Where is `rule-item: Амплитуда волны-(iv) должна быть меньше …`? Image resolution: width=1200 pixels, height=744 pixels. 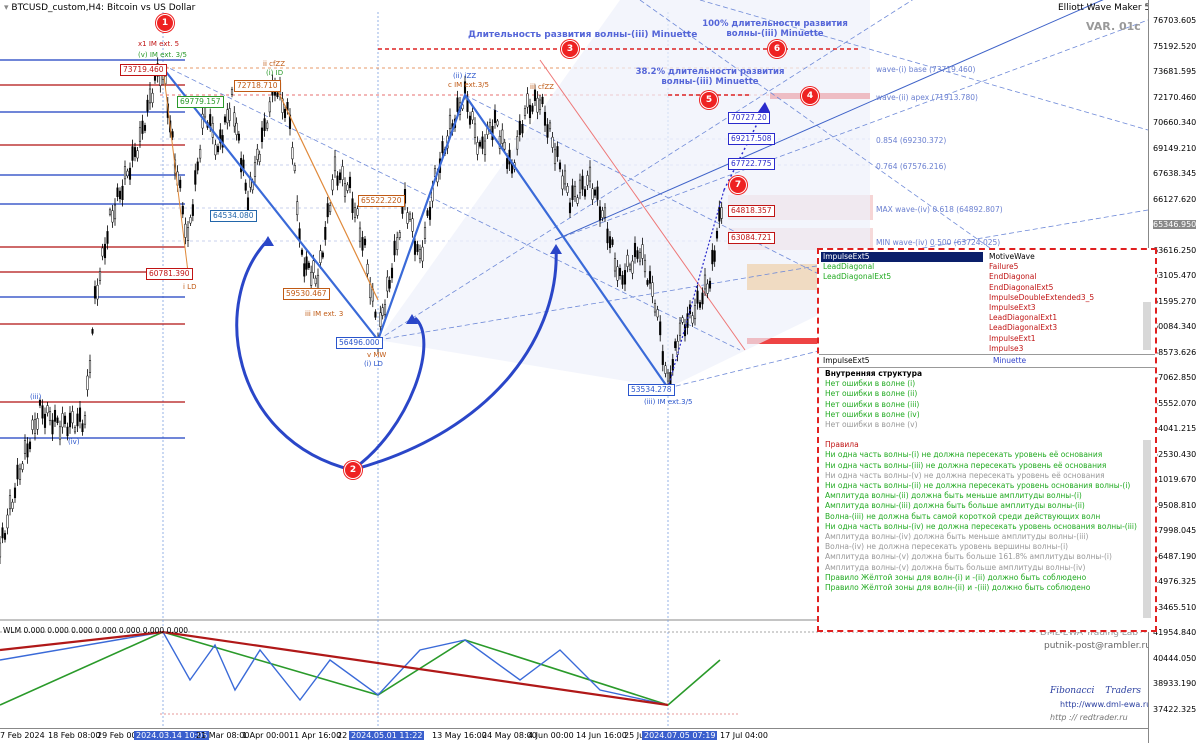
rule-item: Амплитуда волны-(iv) должна быть меньше … is located at coordinates (957, 537).